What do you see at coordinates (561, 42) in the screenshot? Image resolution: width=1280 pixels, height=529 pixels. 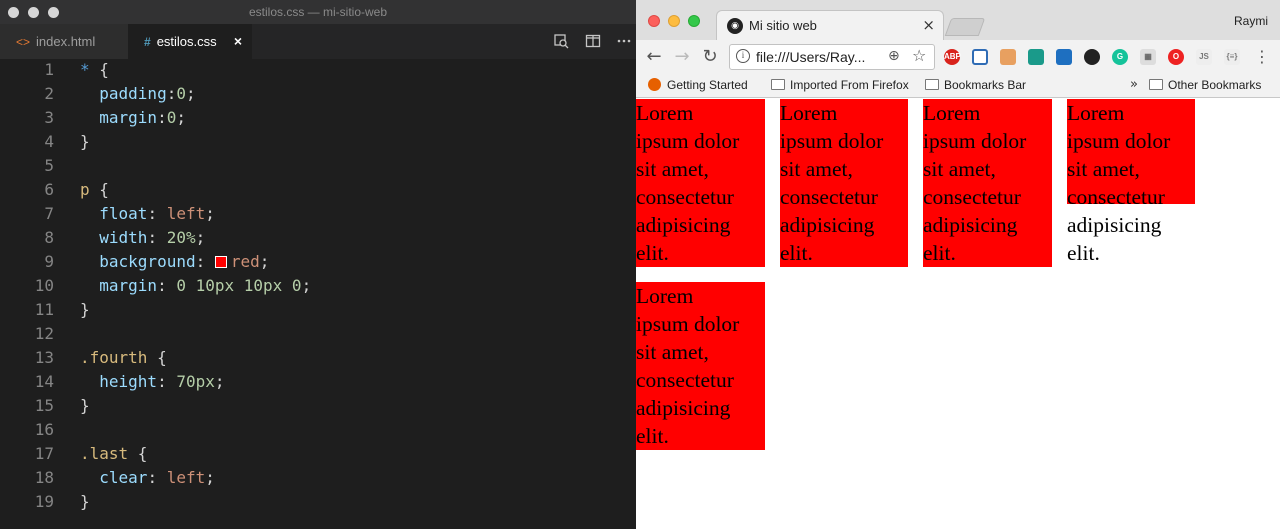 I see `open-preview-icon` at bounding box center [561, 42].